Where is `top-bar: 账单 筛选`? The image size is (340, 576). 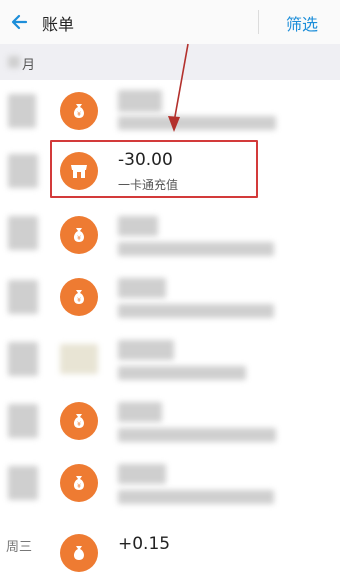
top-bar: 账单 筛选 is located at coordinates (170, 22).